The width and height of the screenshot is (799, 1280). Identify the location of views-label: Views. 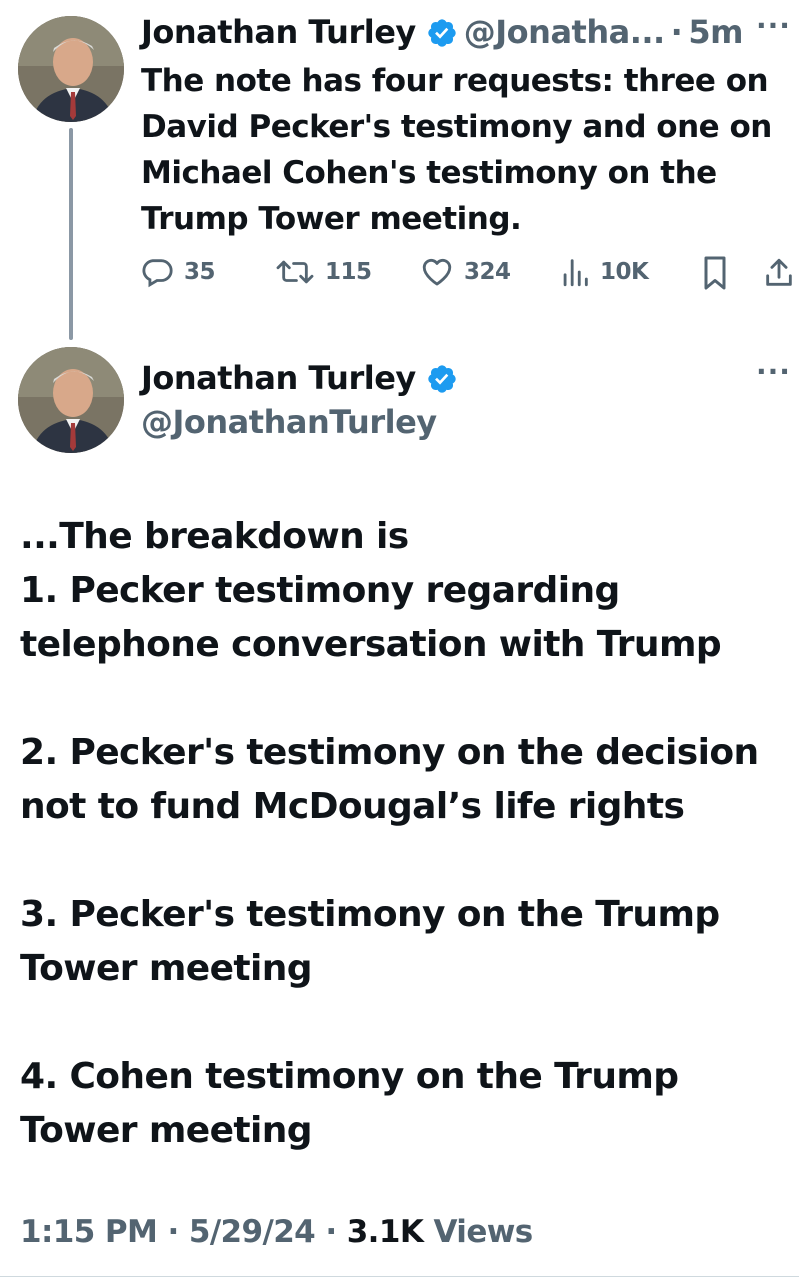
(478, 1232).